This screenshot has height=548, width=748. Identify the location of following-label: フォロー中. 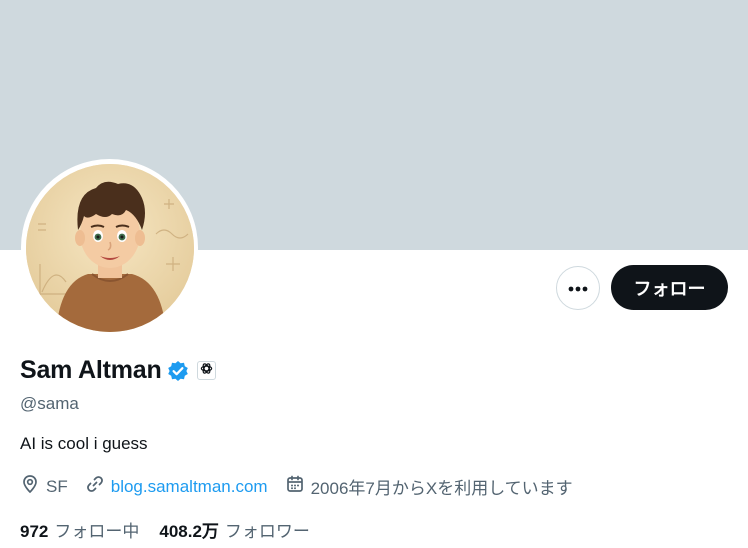
(97, 531).